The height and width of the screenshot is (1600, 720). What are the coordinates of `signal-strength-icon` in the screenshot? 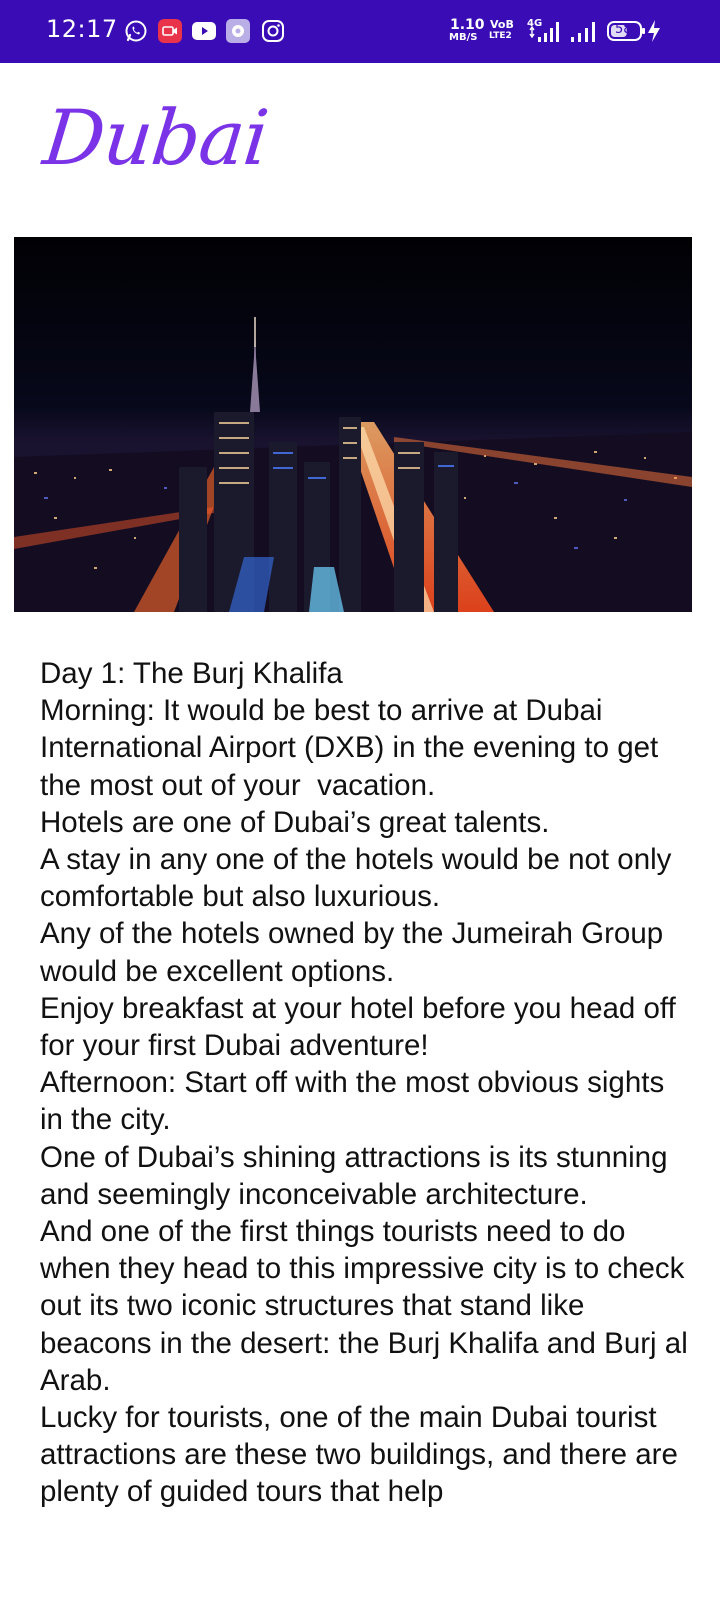 It's located at (544, 32).